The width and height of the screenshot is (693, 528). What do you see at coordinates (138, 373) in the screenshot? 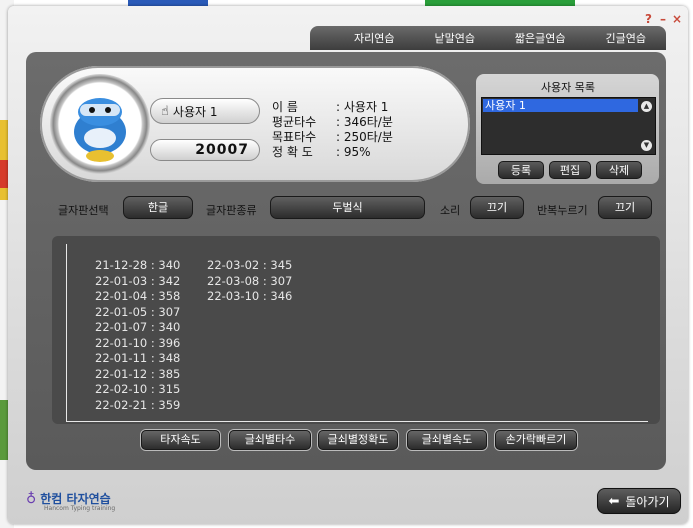
I see `record-row: 22-01-12 : 385` at bounding box center [138, 373].